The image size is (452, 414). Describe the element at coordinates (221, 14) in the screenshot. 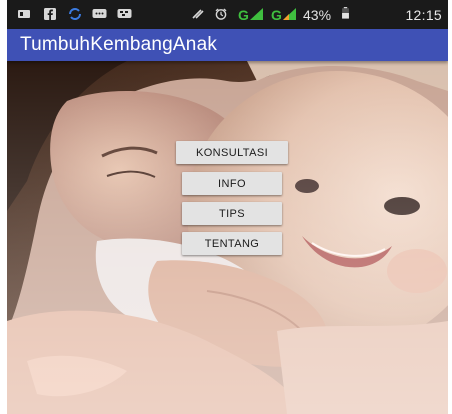

I see `alarm-icon` at that location.